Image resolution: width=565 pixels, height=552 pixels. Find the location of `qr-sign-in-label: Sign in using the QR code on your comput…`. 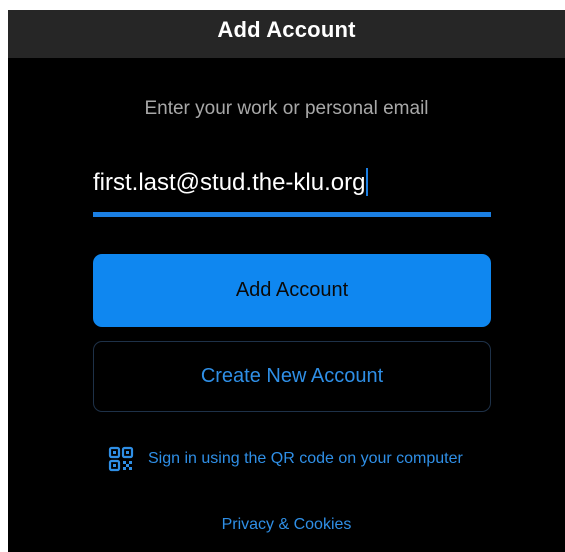

qr-sign-in-label: Sign in using the QR code on your comput… is located at coordinates (305, 458).